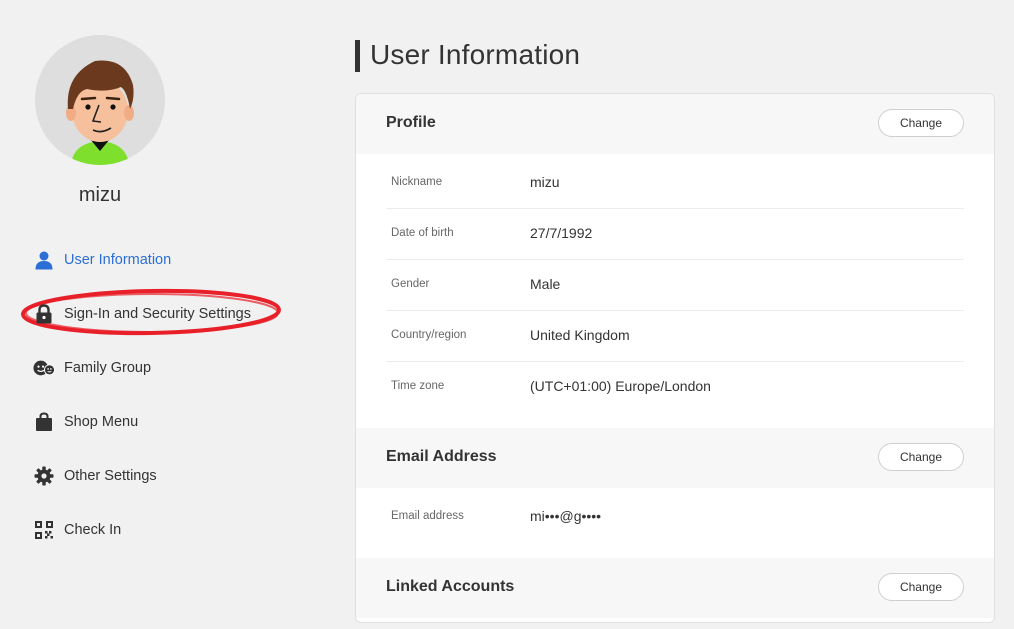  What do you see at coordinates (450, 586) in the screenshot?
I see `linked-accounts-section-title: Linked Accounts` at bounding box center [450, 586].